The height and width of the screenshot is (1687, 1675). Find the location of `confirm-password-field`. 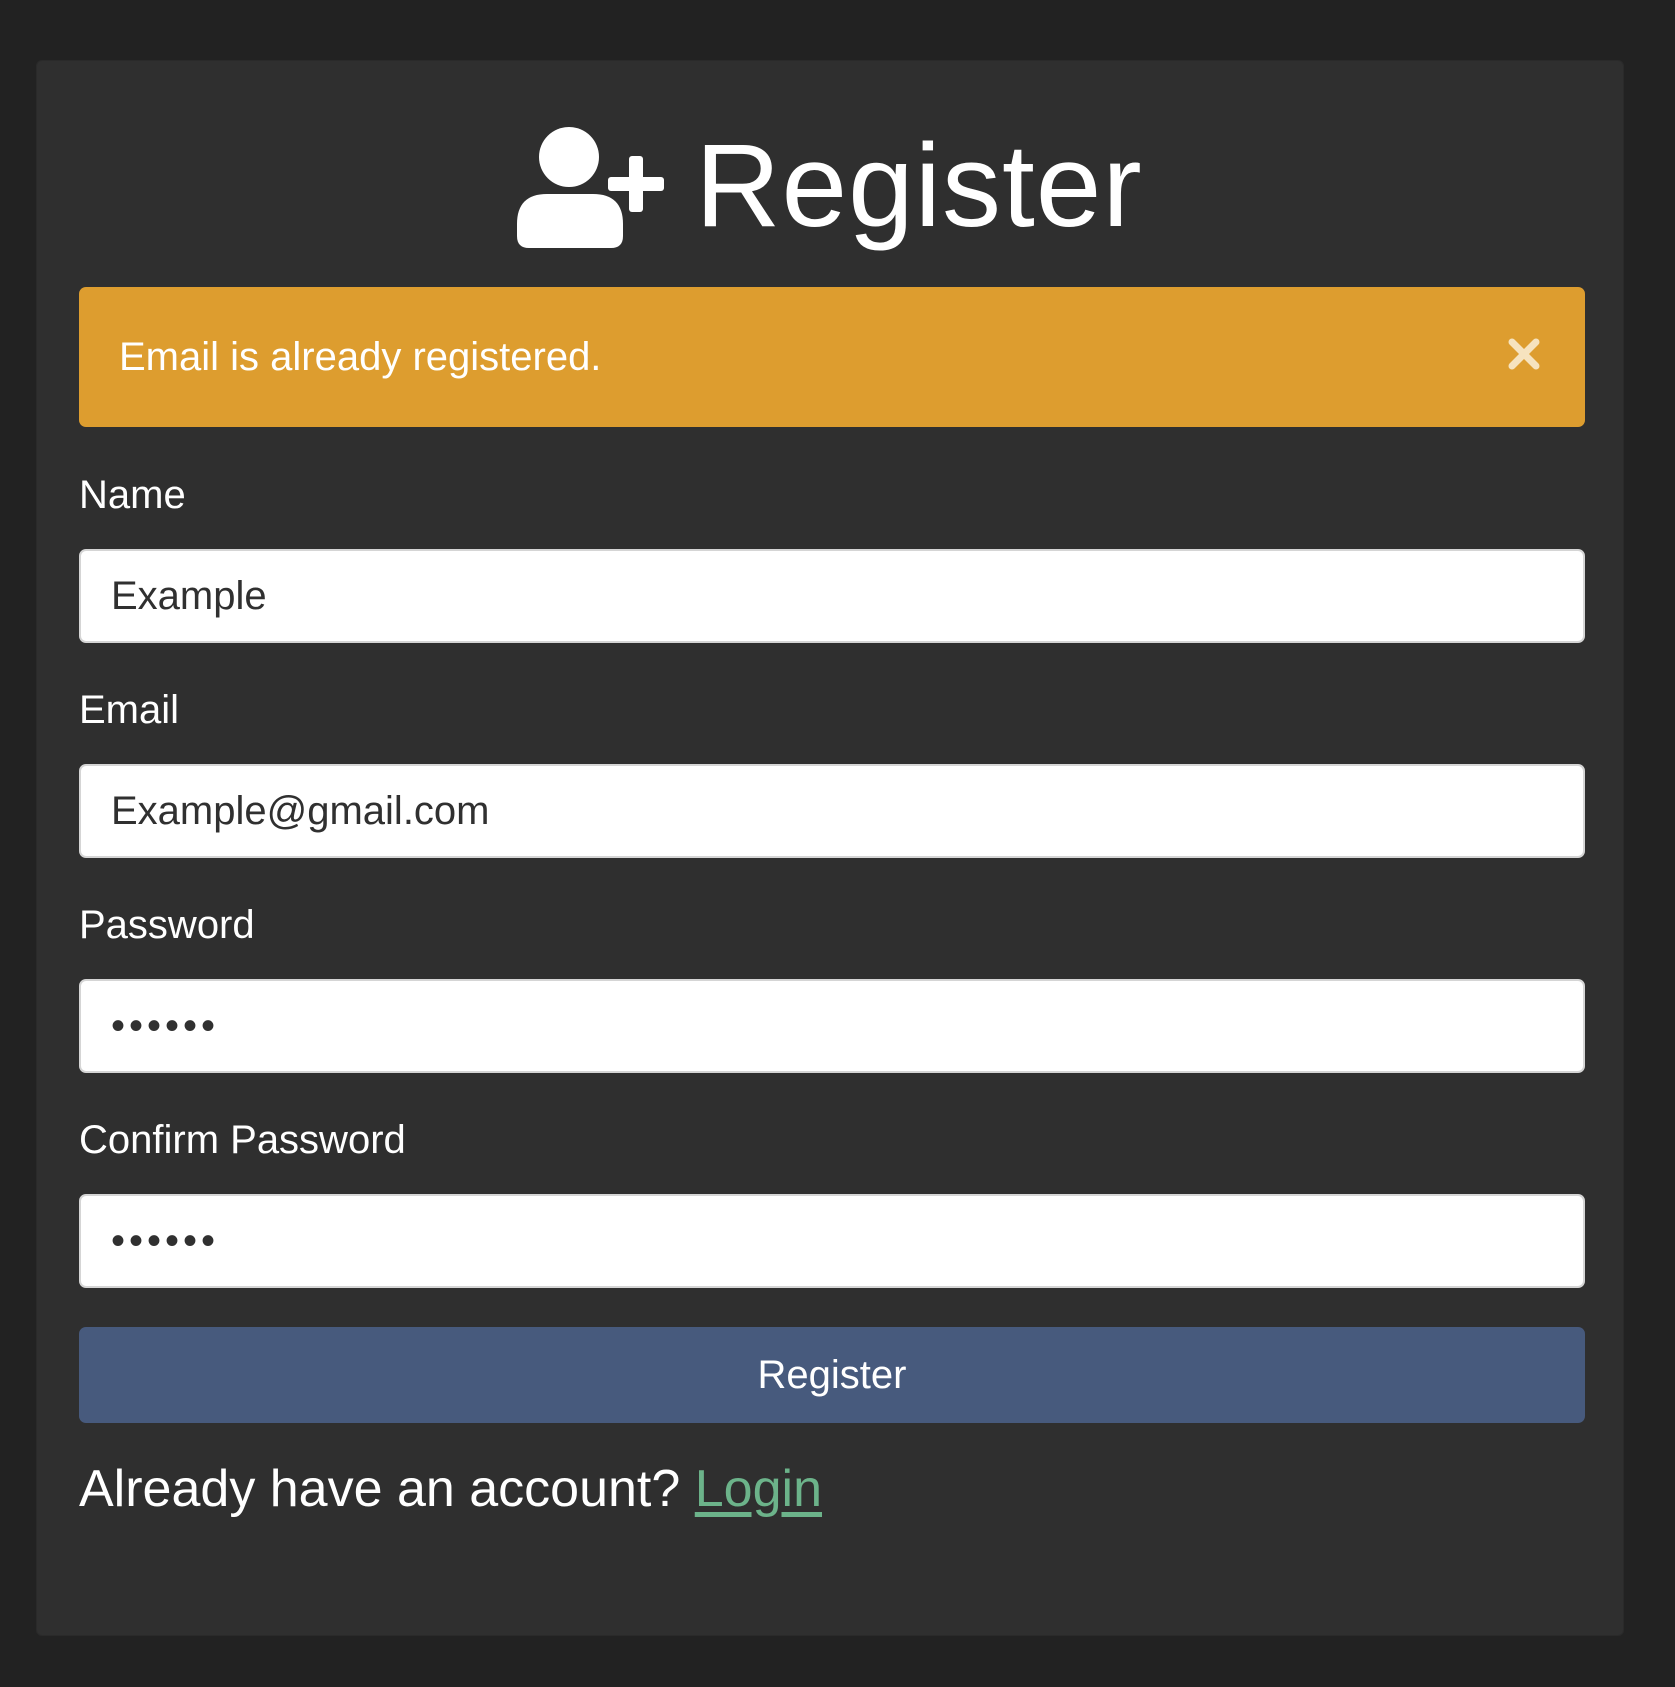

confirm-password-field is located at coordinates (832, 1241).